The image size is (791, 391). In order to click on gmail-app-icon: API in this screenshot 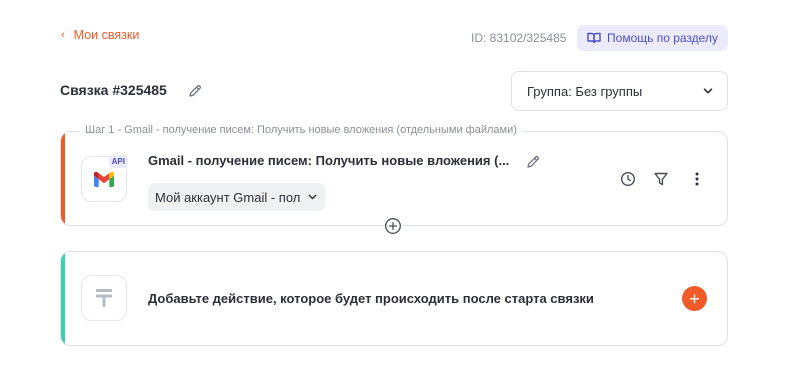, I will do `click(104, 178)`.